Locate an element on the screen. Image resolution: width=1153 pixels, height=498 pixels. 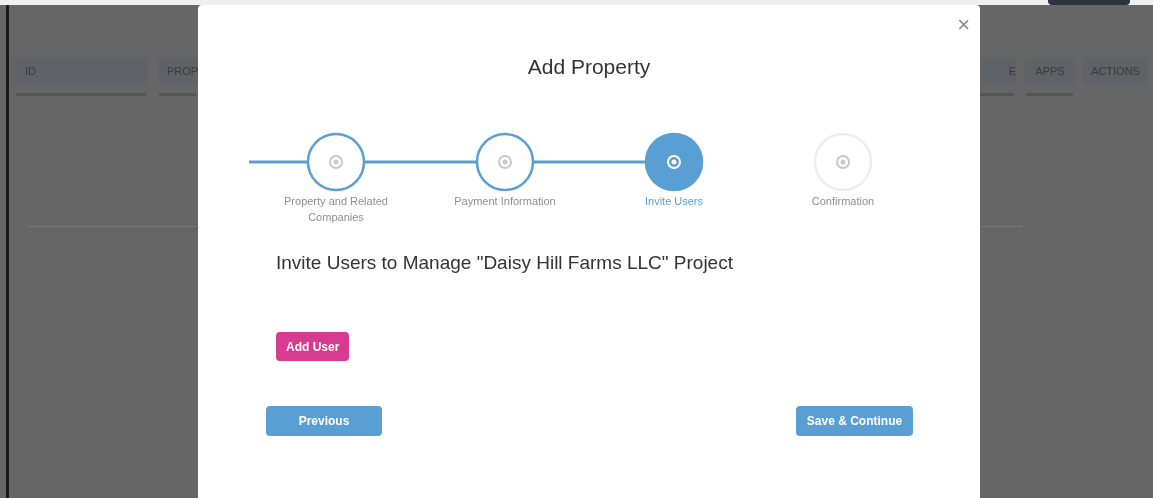
step-label: Payment Information is located at coordinates (505, 201).